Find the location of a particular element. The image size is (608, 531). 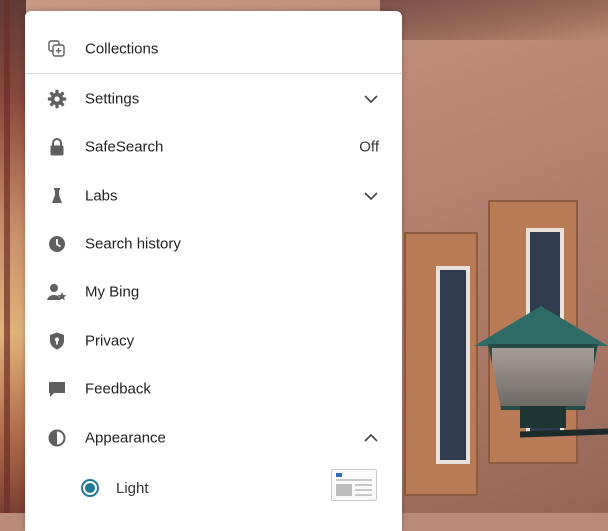

collections-icon is located at coordinates (57, 49).